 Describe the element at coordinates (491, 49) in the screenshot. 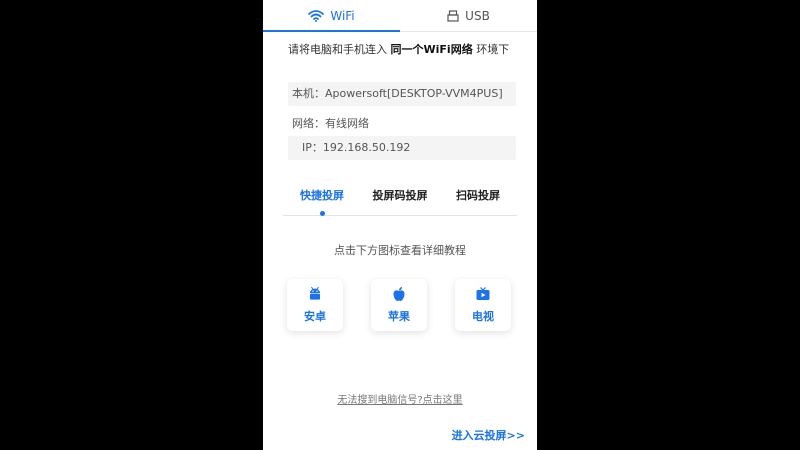

I see `intro-suffix: 环境下` at that location.